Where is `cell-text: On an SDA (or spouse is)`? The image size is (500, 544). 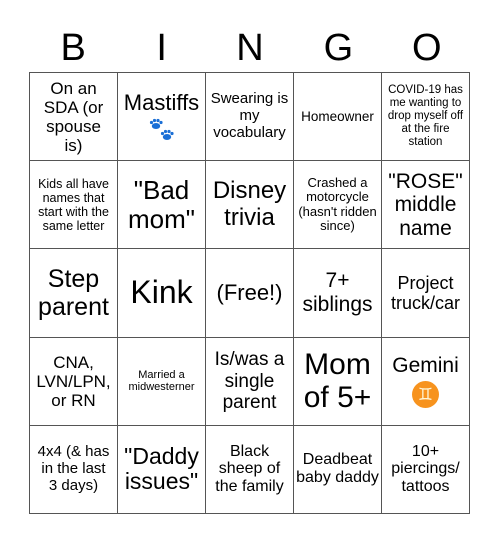
cell-text: On an SDA (or spouse is) is located at coordinates (73, 116).